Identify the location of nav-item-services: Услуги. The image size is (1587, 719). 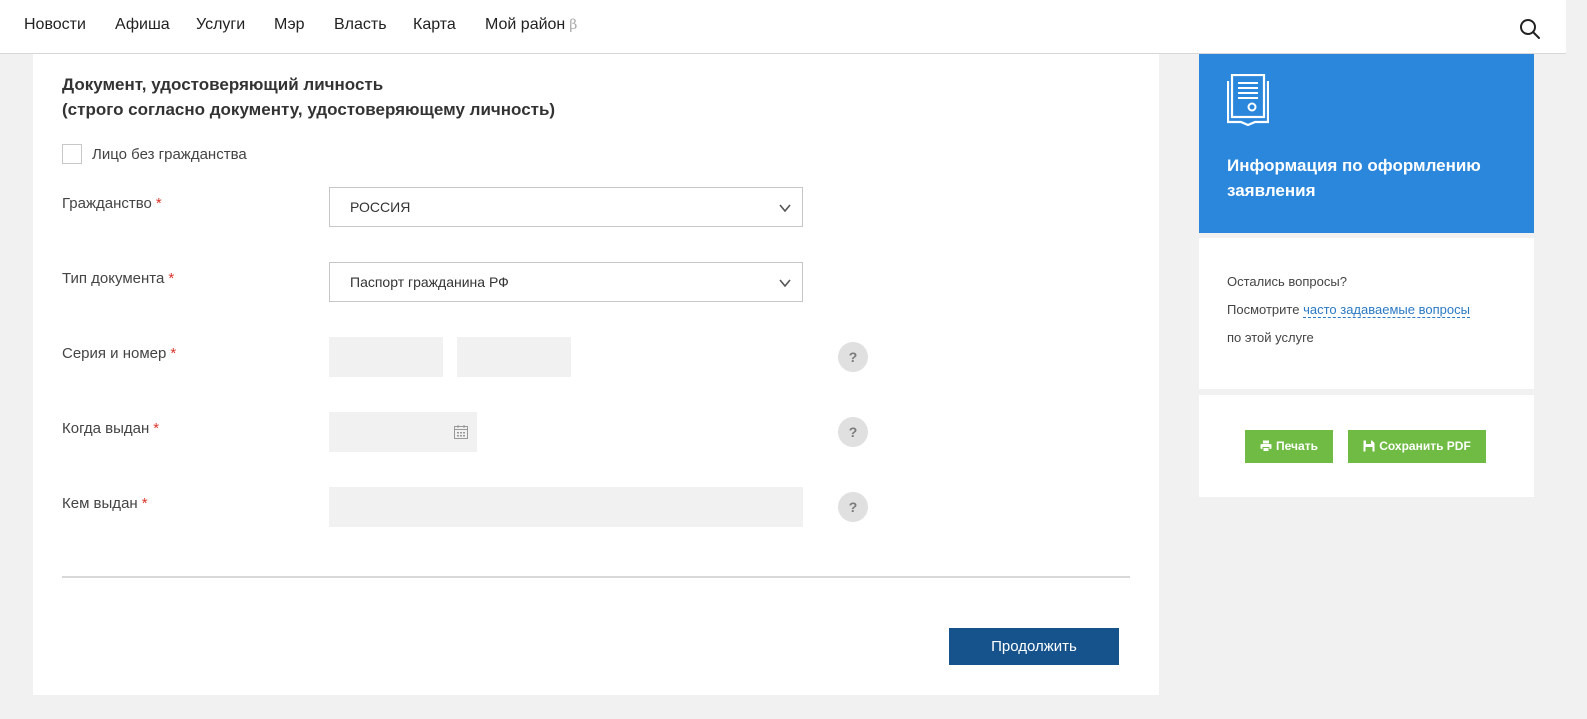
(220, 25).